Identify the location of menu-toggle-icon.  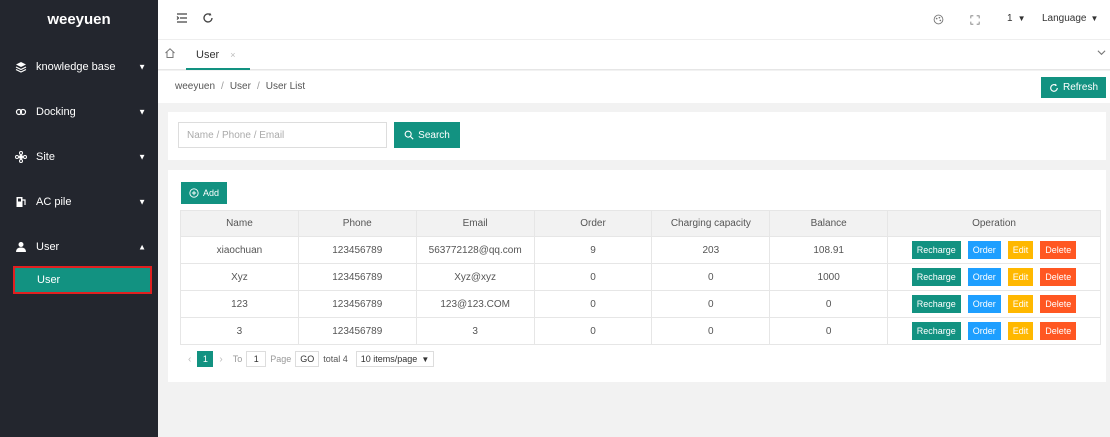
(182, 19).